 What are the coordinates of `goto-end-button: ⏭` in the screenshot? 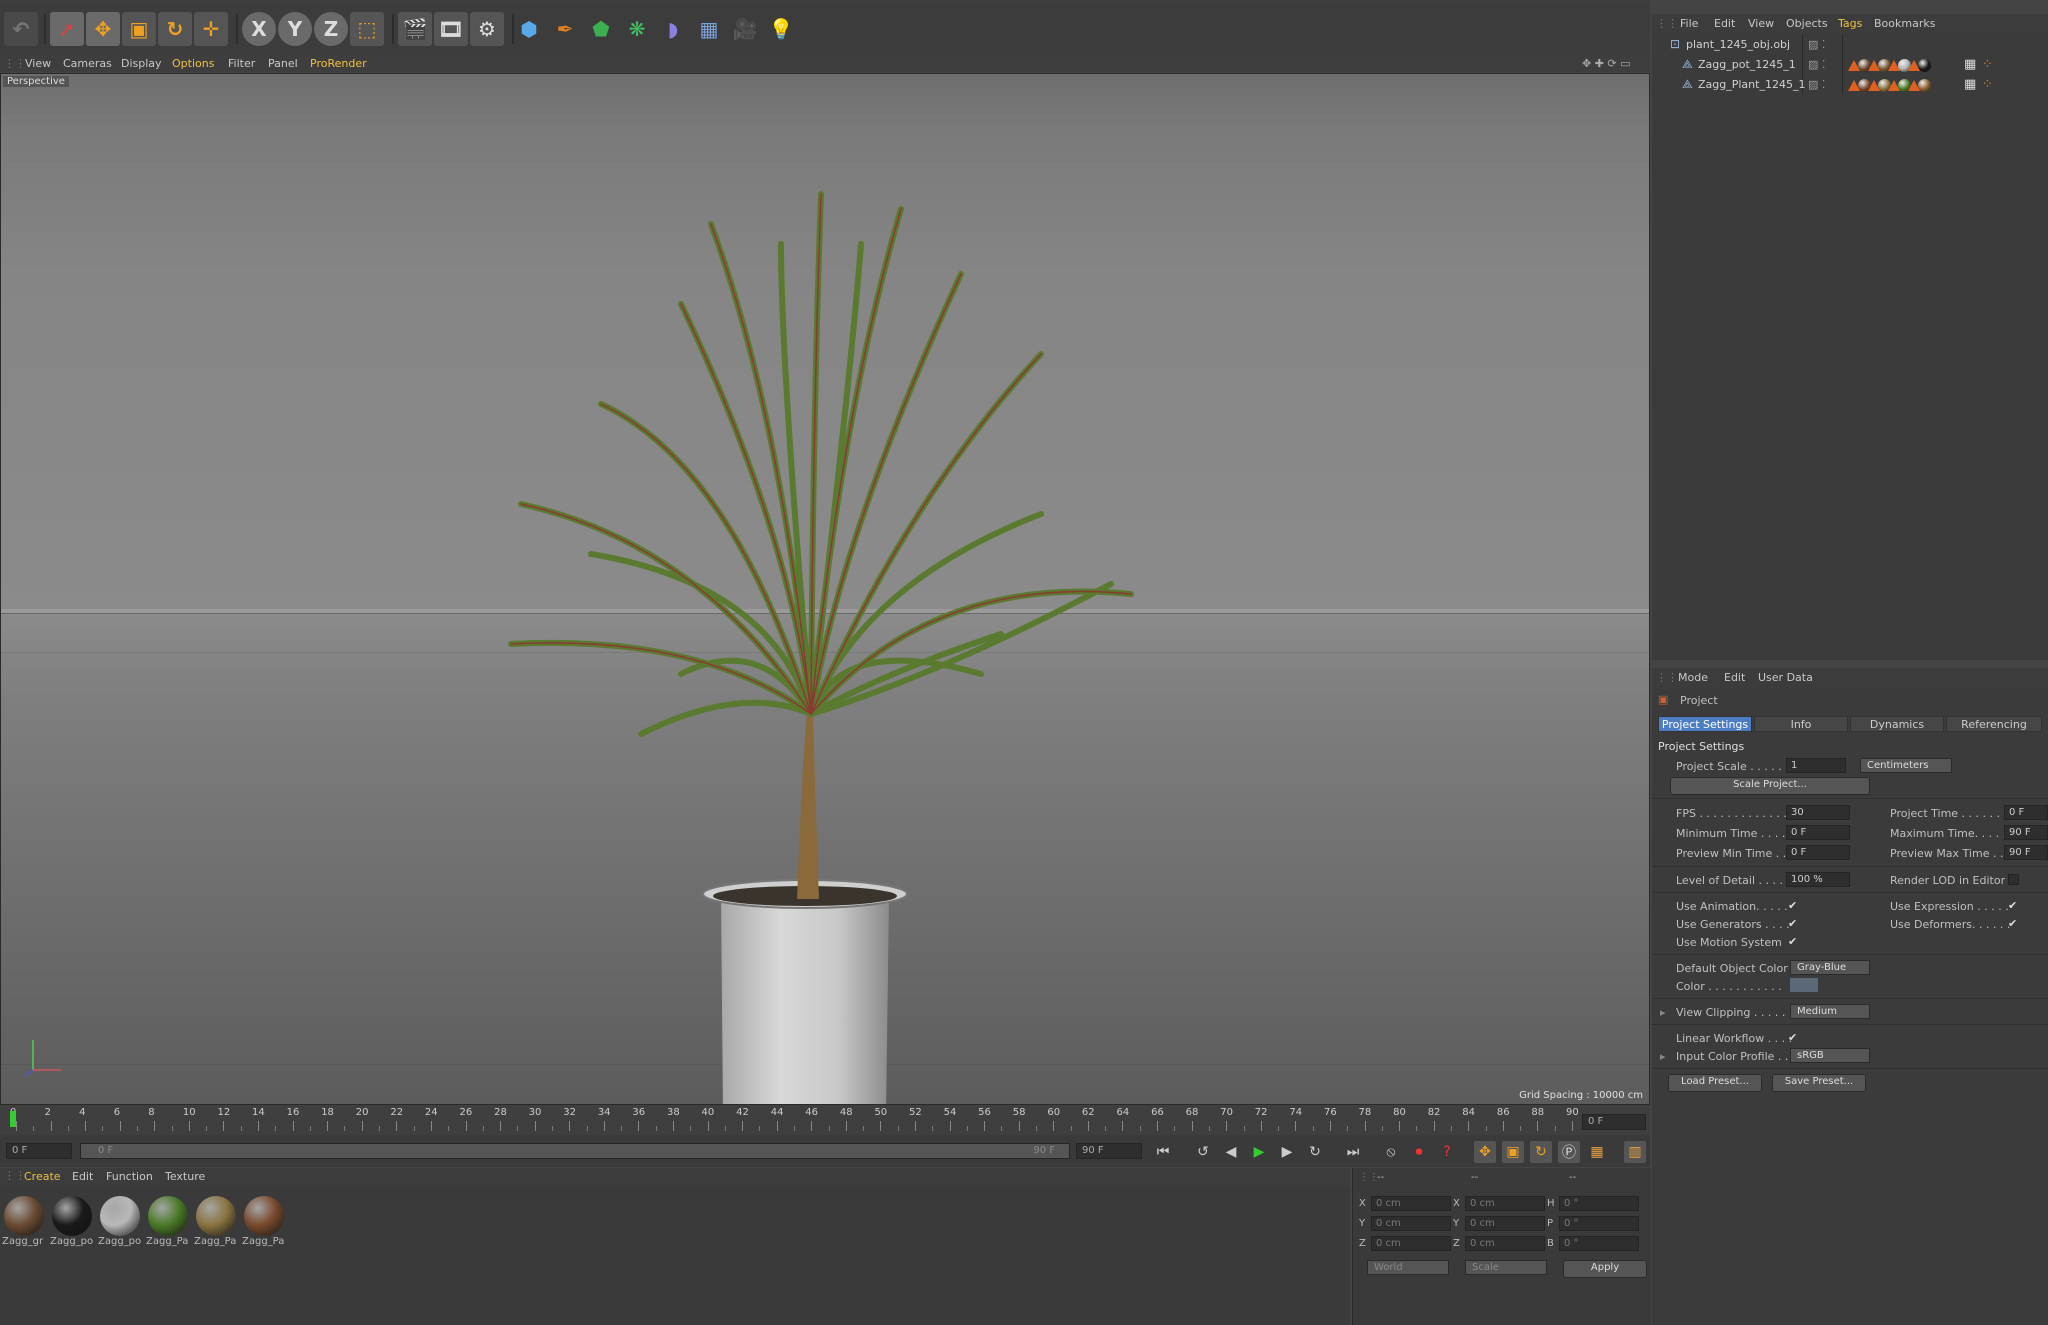 It's located at (1353, 1152).